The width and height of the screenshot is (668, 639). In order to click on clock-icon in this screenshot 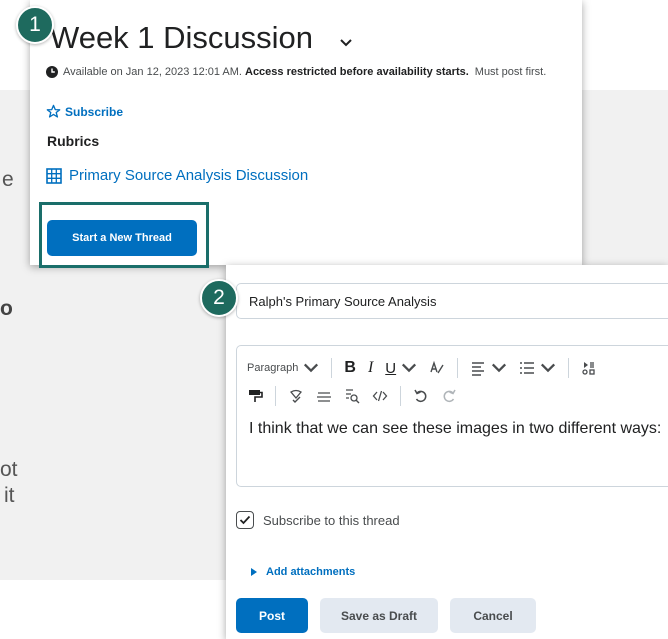, I will do `click(52, 72)`.